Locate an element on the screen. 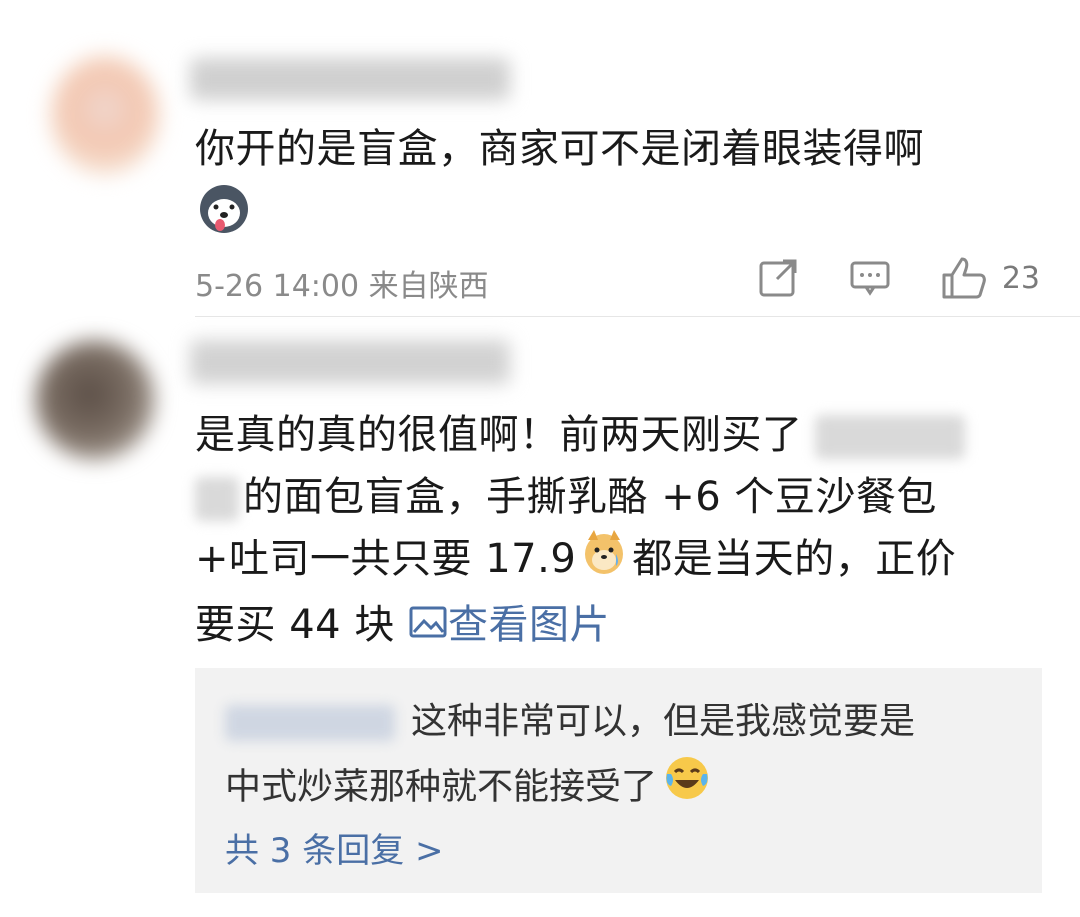 The image size is (1080, 917). like-count: 23 is located at coordinates (1020, 278).